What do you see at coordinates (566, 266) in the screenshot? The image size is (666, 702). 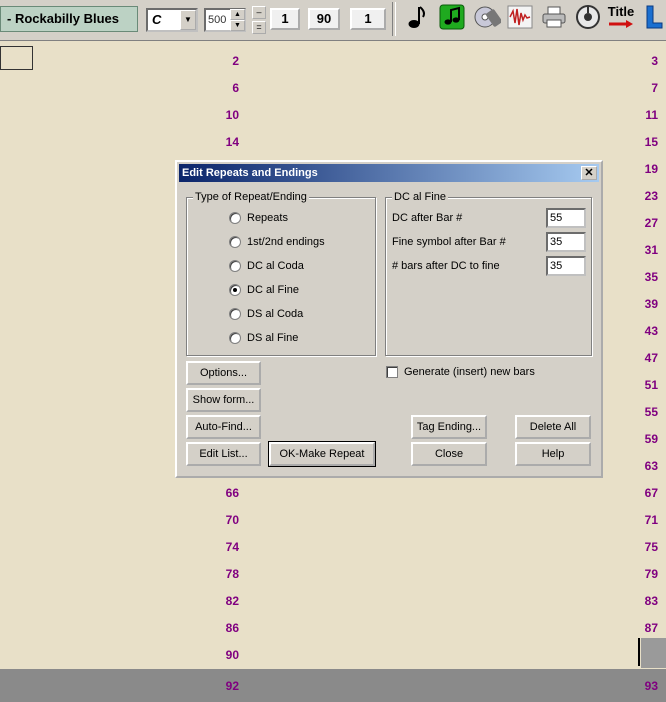 I see `bars-after-dc-input: 35` at bounding box center [566, 266].